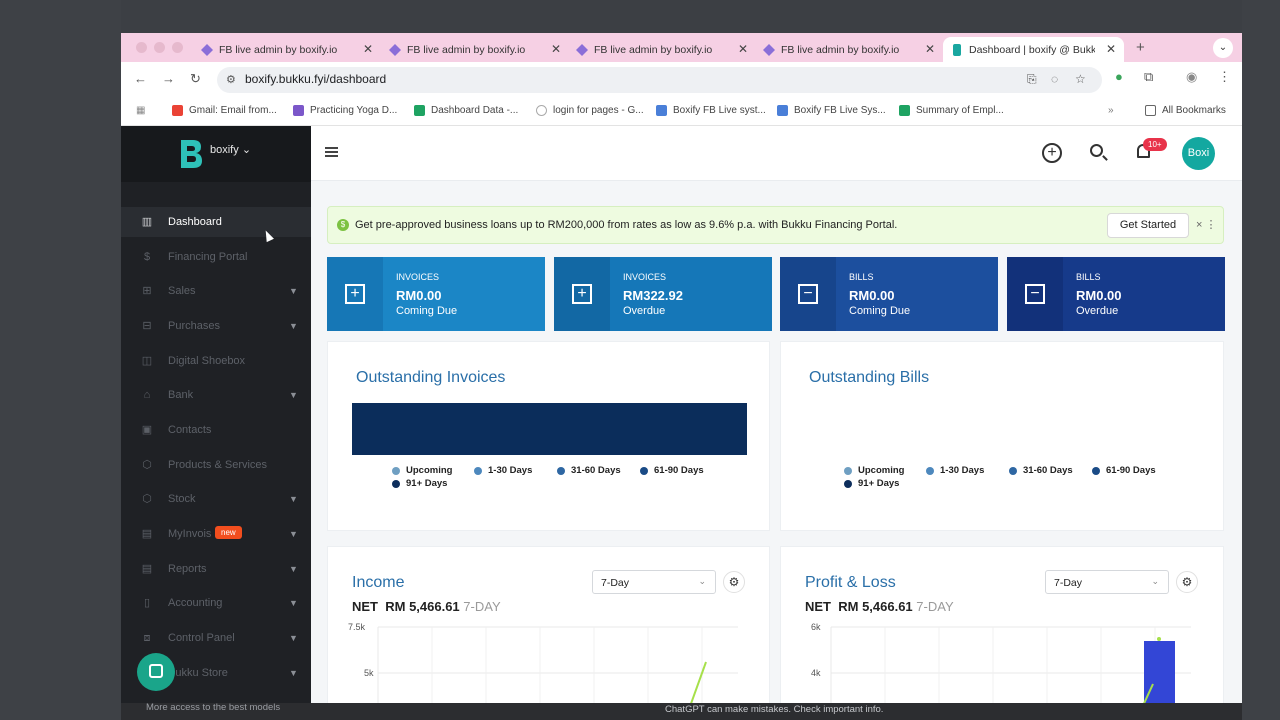 Image resolution: width=1280 pixels, height=720 pixels. What do you see at coordinates (216, 499) in the screenshot?
I see `sidebar-item-stock: ⬡ Stock ▼` at bounding box center [216, 499].